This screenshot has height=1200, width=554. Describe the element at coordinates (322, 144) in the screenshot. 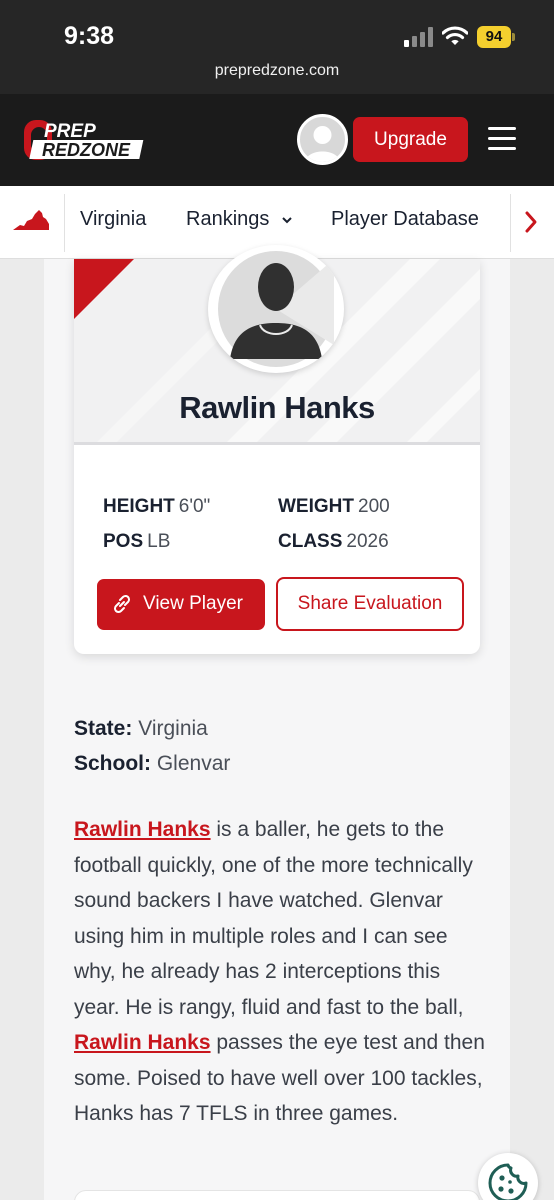

I see `avatar-icon` at that location.